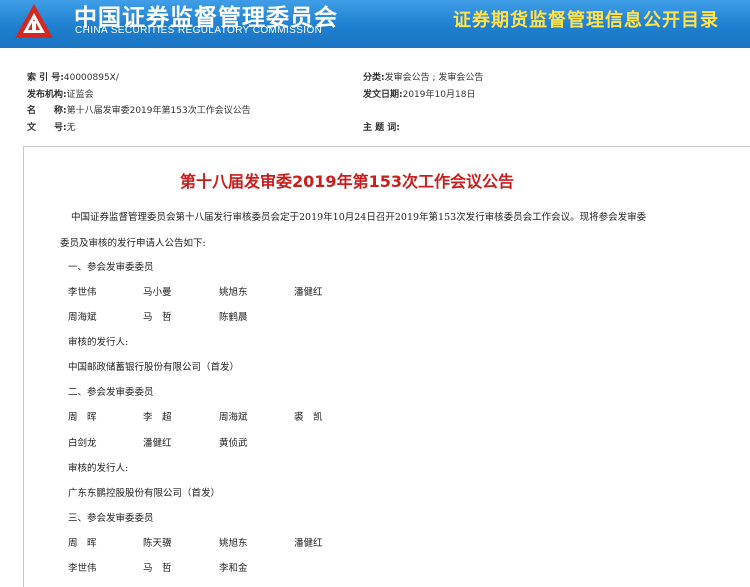 This screenshot has width=750, height=587. I want to click on meta-docno: 文 号:无, so click(51, 128).